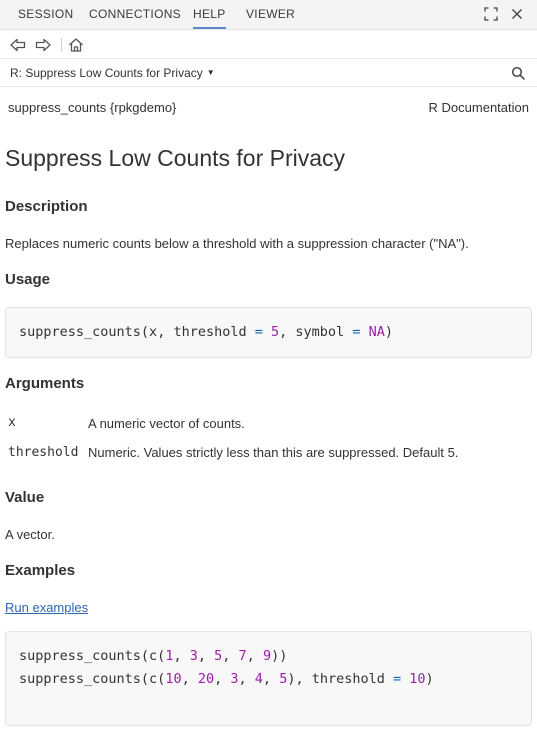  I want to click on help-toolbar, so click(268, 45).